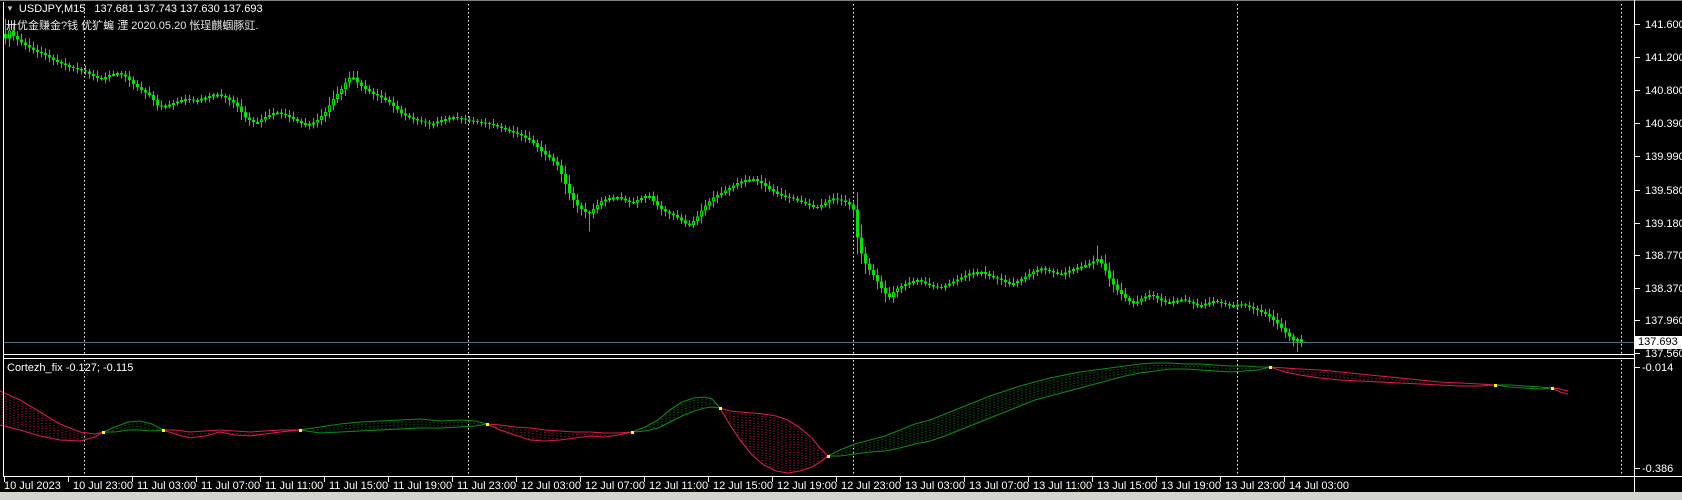 The image size is (1682, 500). What do you see at coordinates (1663, 25) in the screenshot?
I see `svg-text: 141.600` at bounding box center [1663, 25].